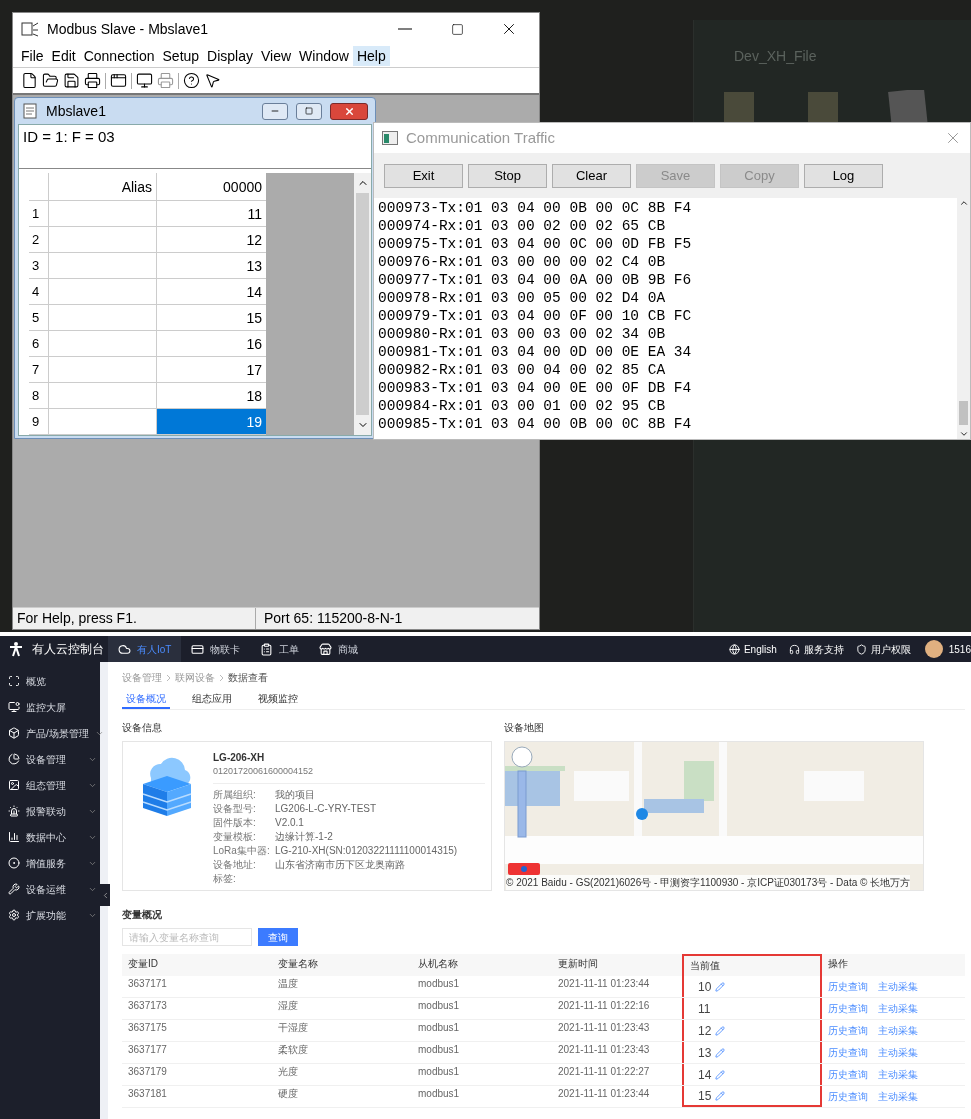 Image resolution: width=971 pixels, height=1119 pixels. Describe the element at coordinates (705, 1031) in the screenshot. I see `value-text: 12` at that location.